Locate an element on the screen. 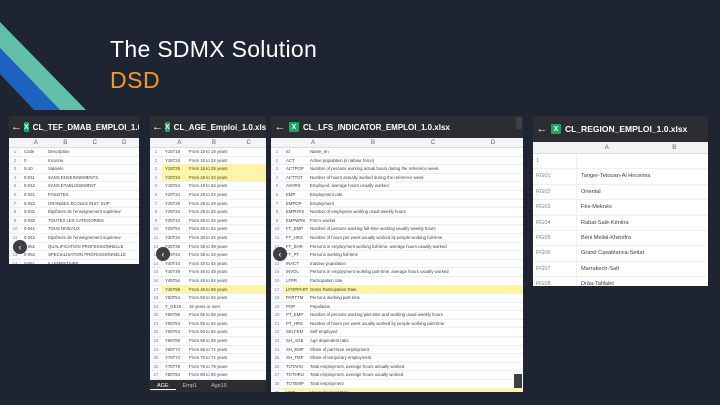 This screenshot has height=405, width=720. table-row: 14 Y40T44 From 40 to 44 years is located at coordinates (208, 264).